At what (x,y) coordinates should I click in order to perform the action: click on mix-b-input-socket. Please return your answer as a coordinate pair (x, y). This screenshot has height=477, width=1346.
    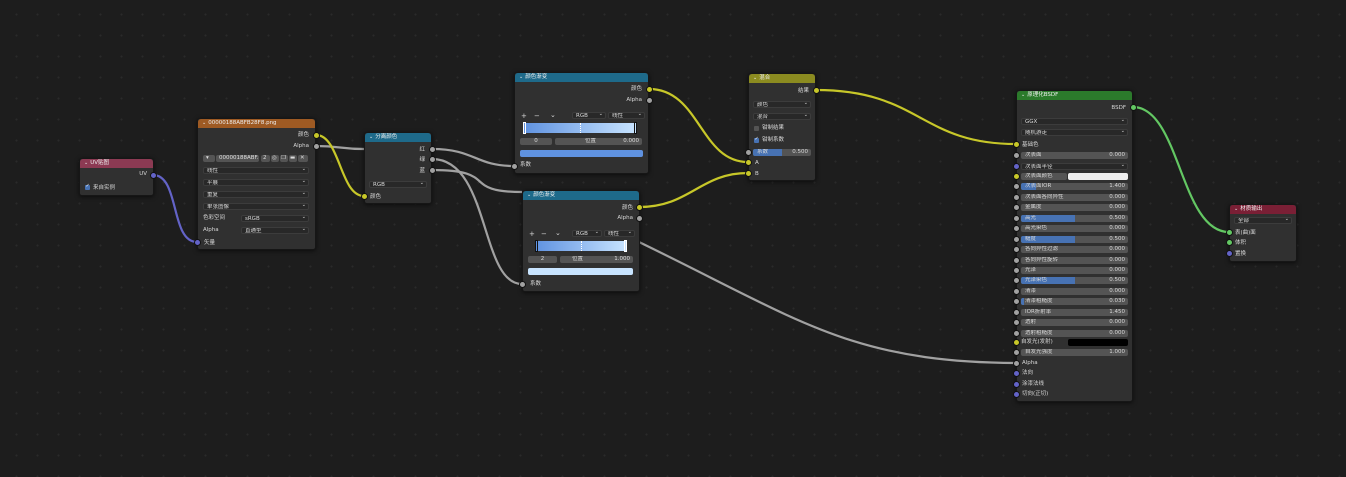
    Looking at the image, I should click on (748, 173).